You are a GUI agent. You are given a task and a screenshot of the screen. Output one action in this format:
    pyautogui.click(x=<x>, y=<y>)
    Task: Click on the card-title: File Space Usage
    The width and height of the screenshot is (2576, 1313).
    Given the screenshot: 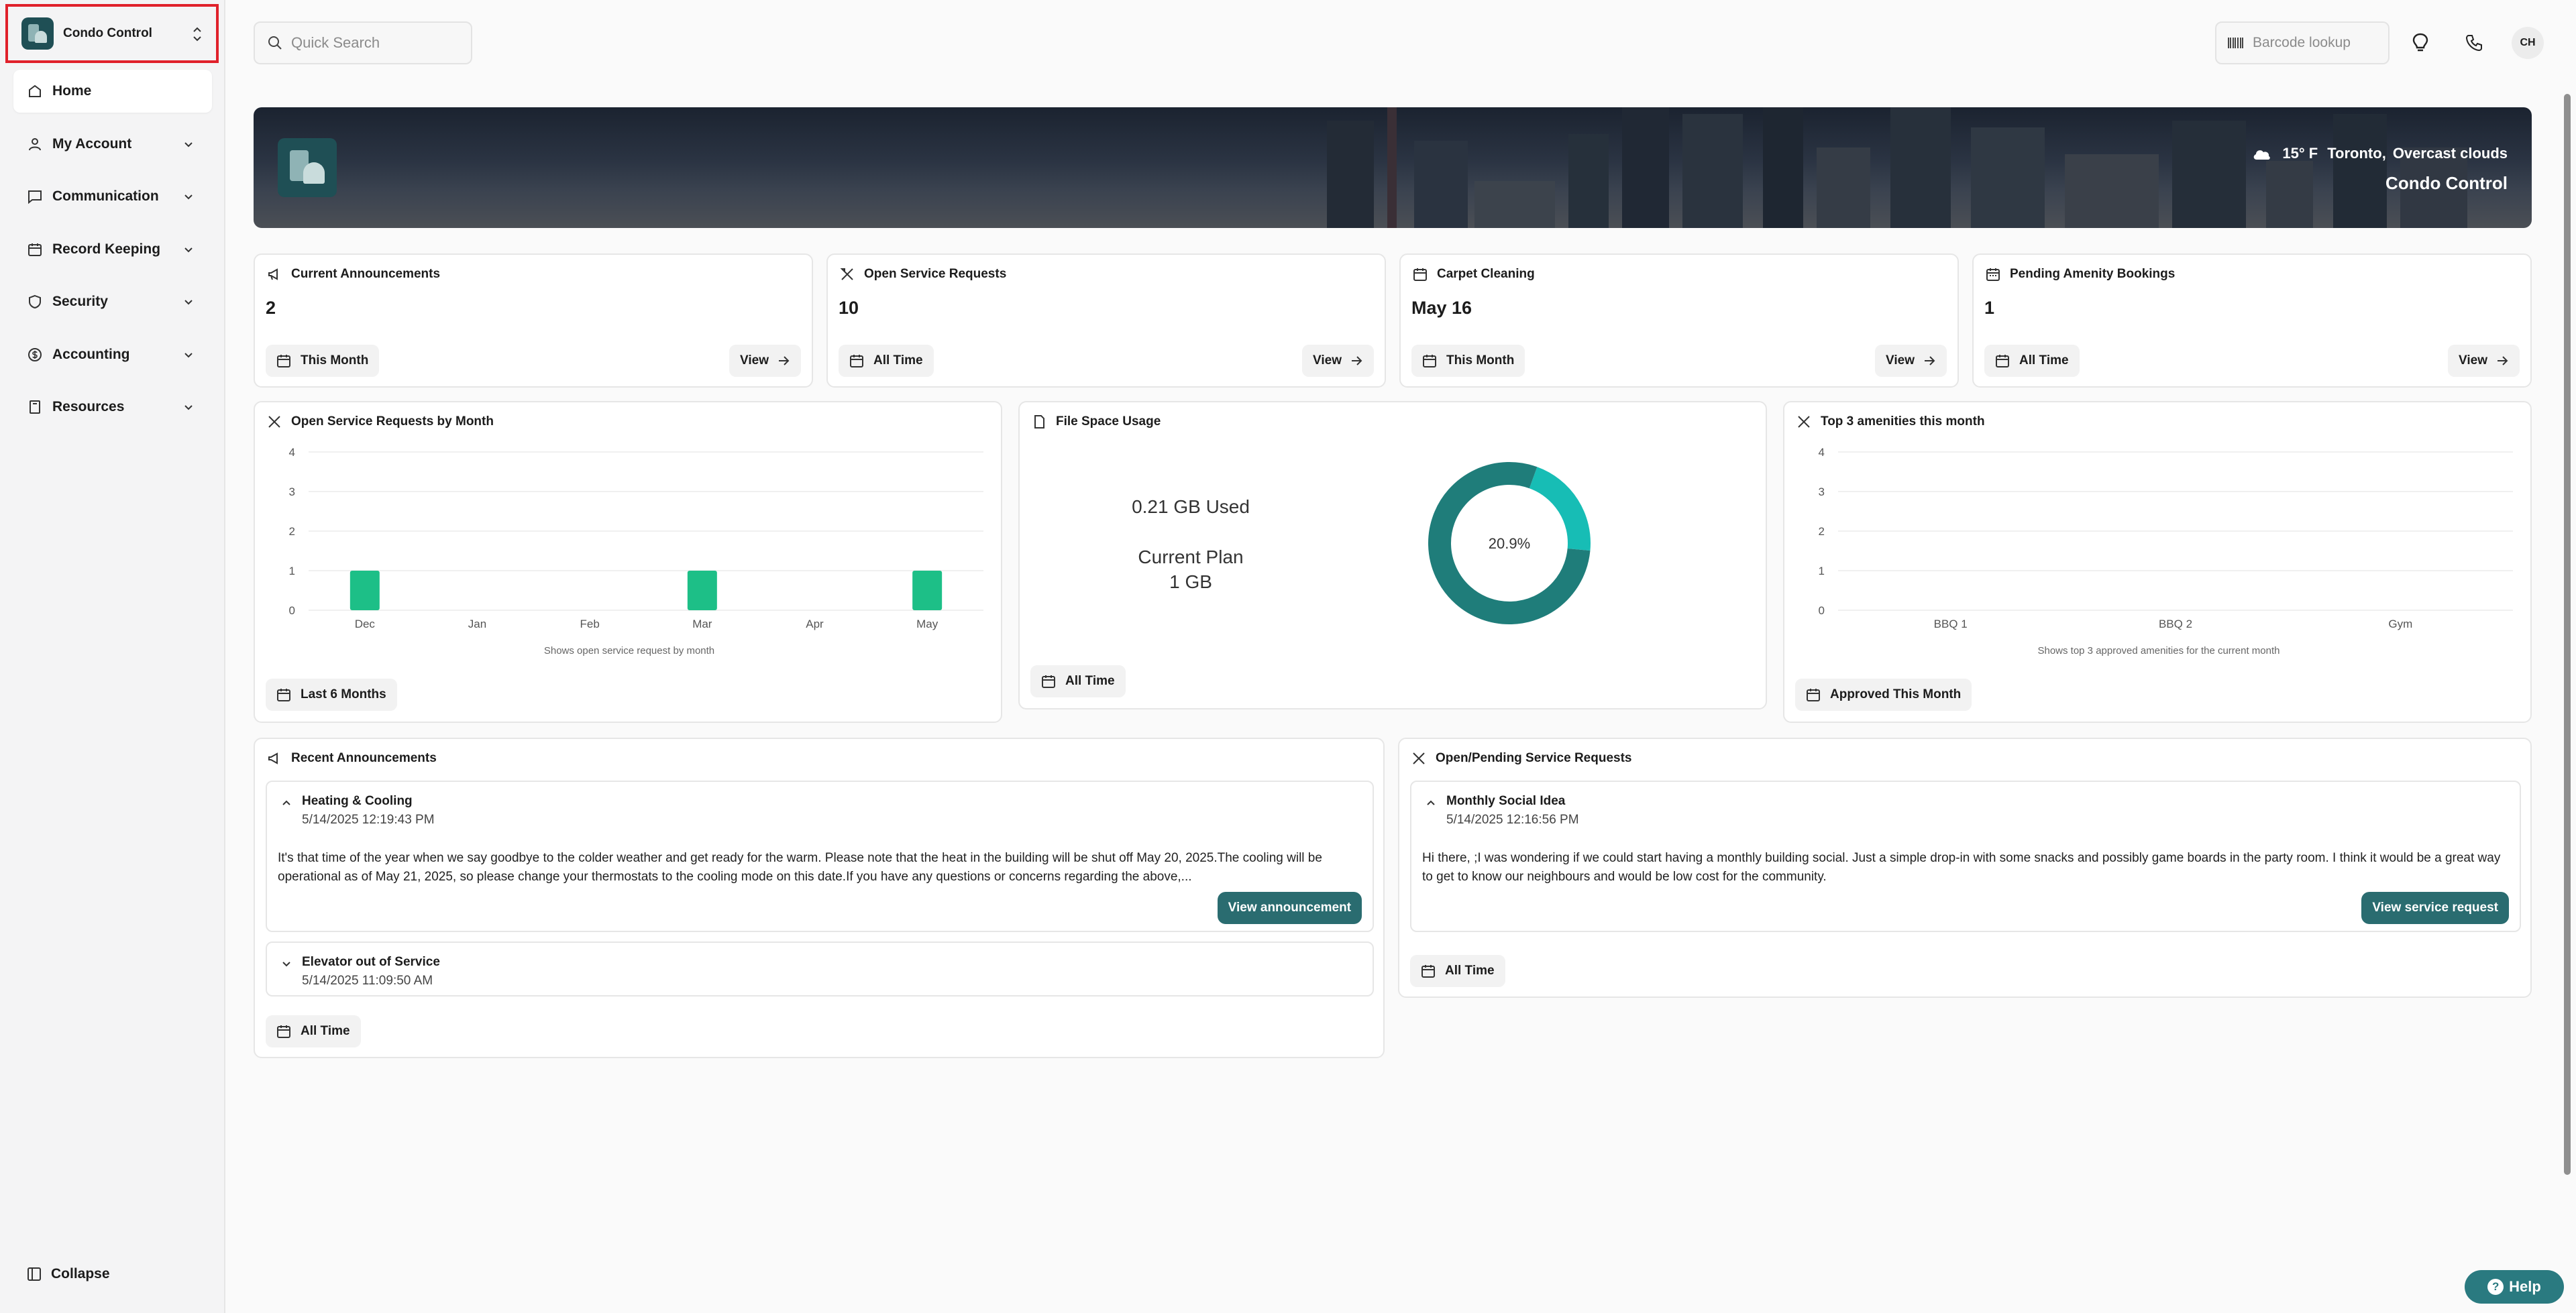 What is the action you would take?
    pyautogui.click(x=1096, y=421)
    